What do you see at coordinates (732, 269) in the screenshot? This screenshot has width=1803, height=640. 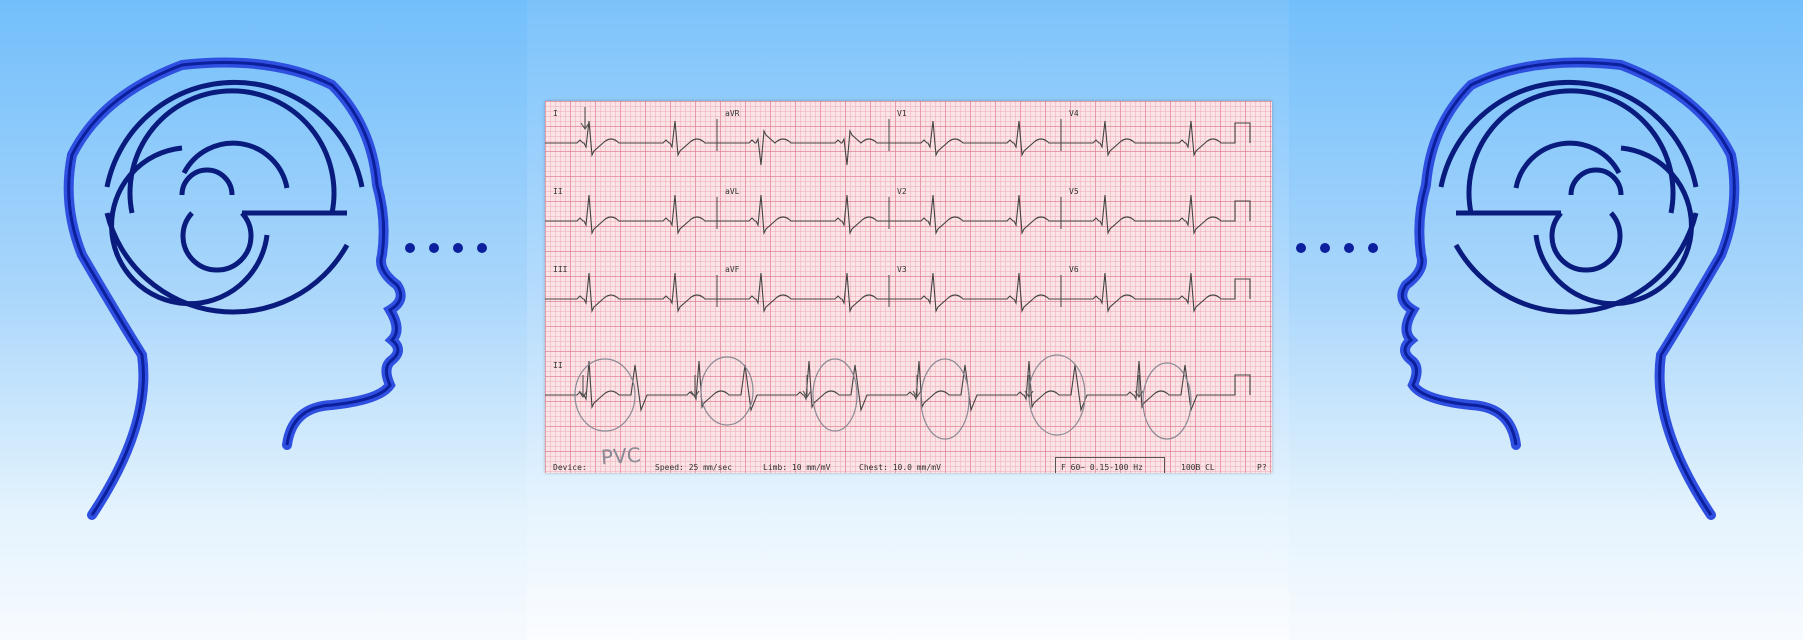 I see `lead-label: aVF` at bounding box center [732, 269].